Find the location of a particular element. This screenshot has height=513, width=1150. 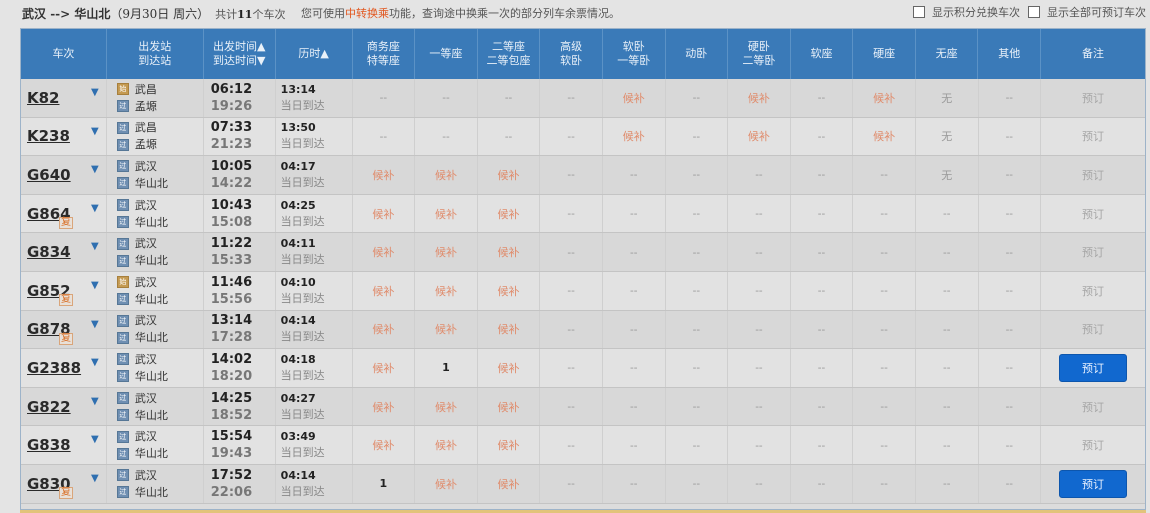

seat-no-seat: 无 is located at coordinates (947, 175).